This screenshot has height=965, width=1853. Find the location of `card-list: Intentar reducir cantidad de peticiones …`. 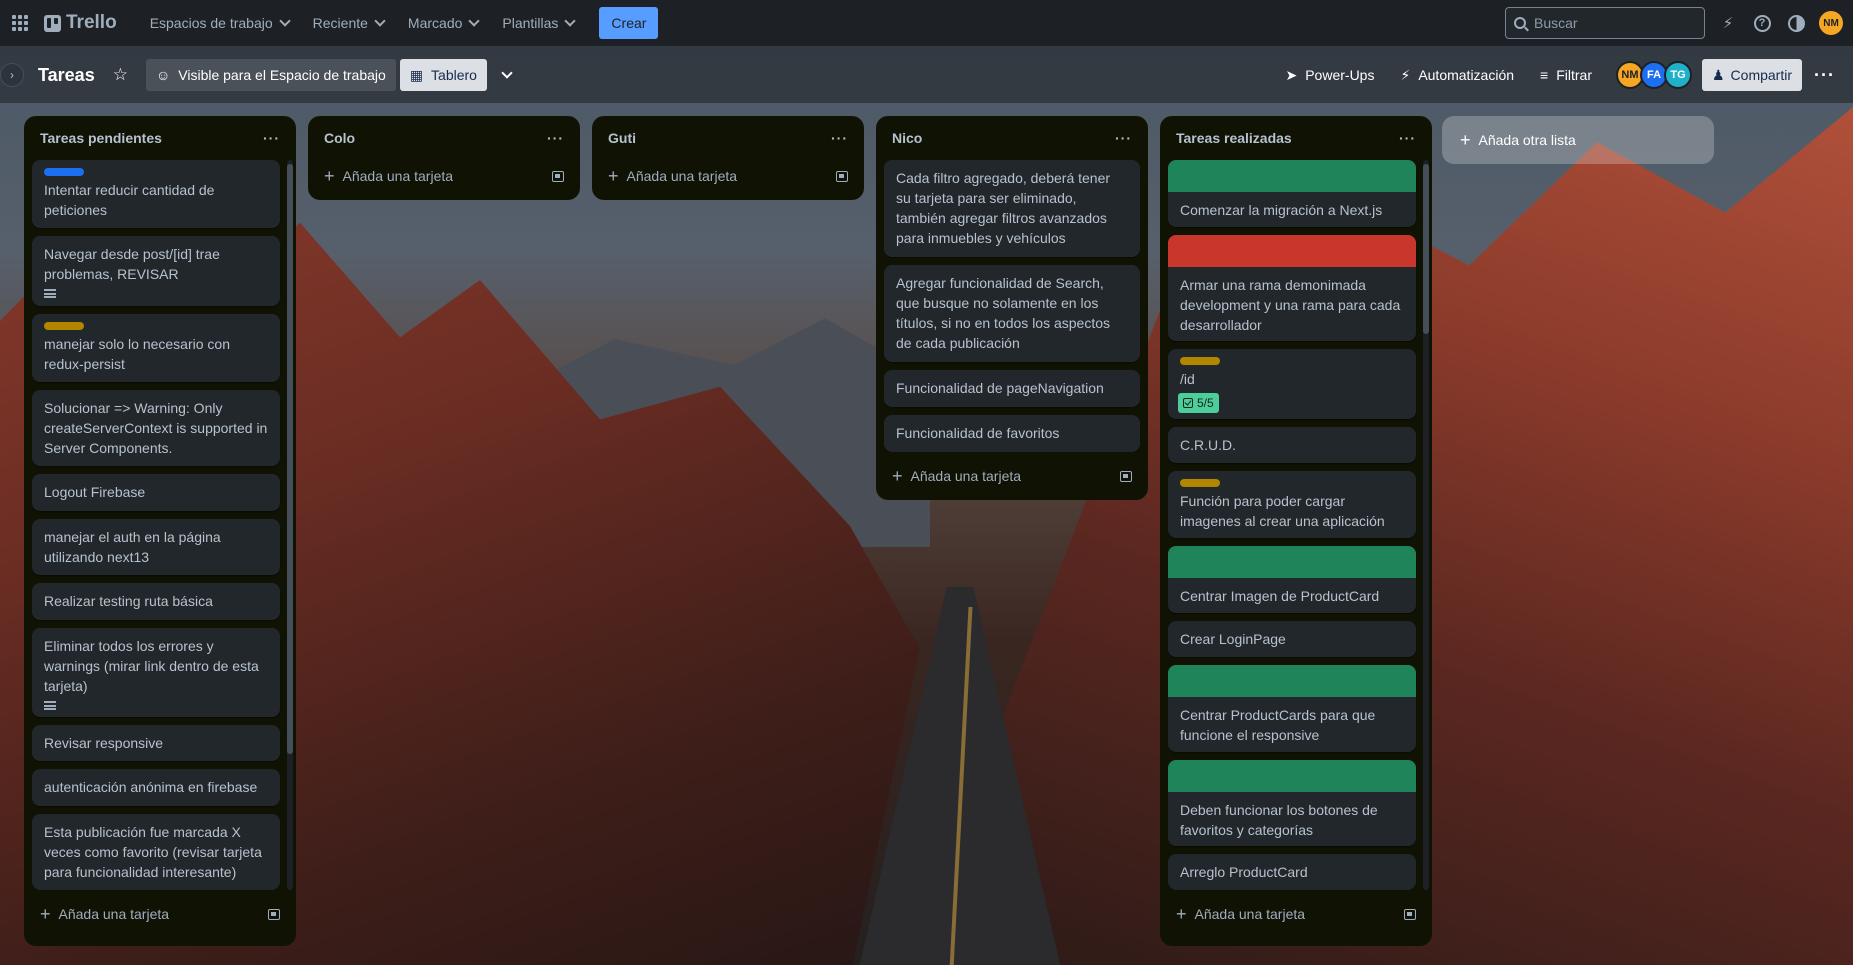

card-list: Intentar reducir cantidad de peticiones … is located at coordinates (160, 525).